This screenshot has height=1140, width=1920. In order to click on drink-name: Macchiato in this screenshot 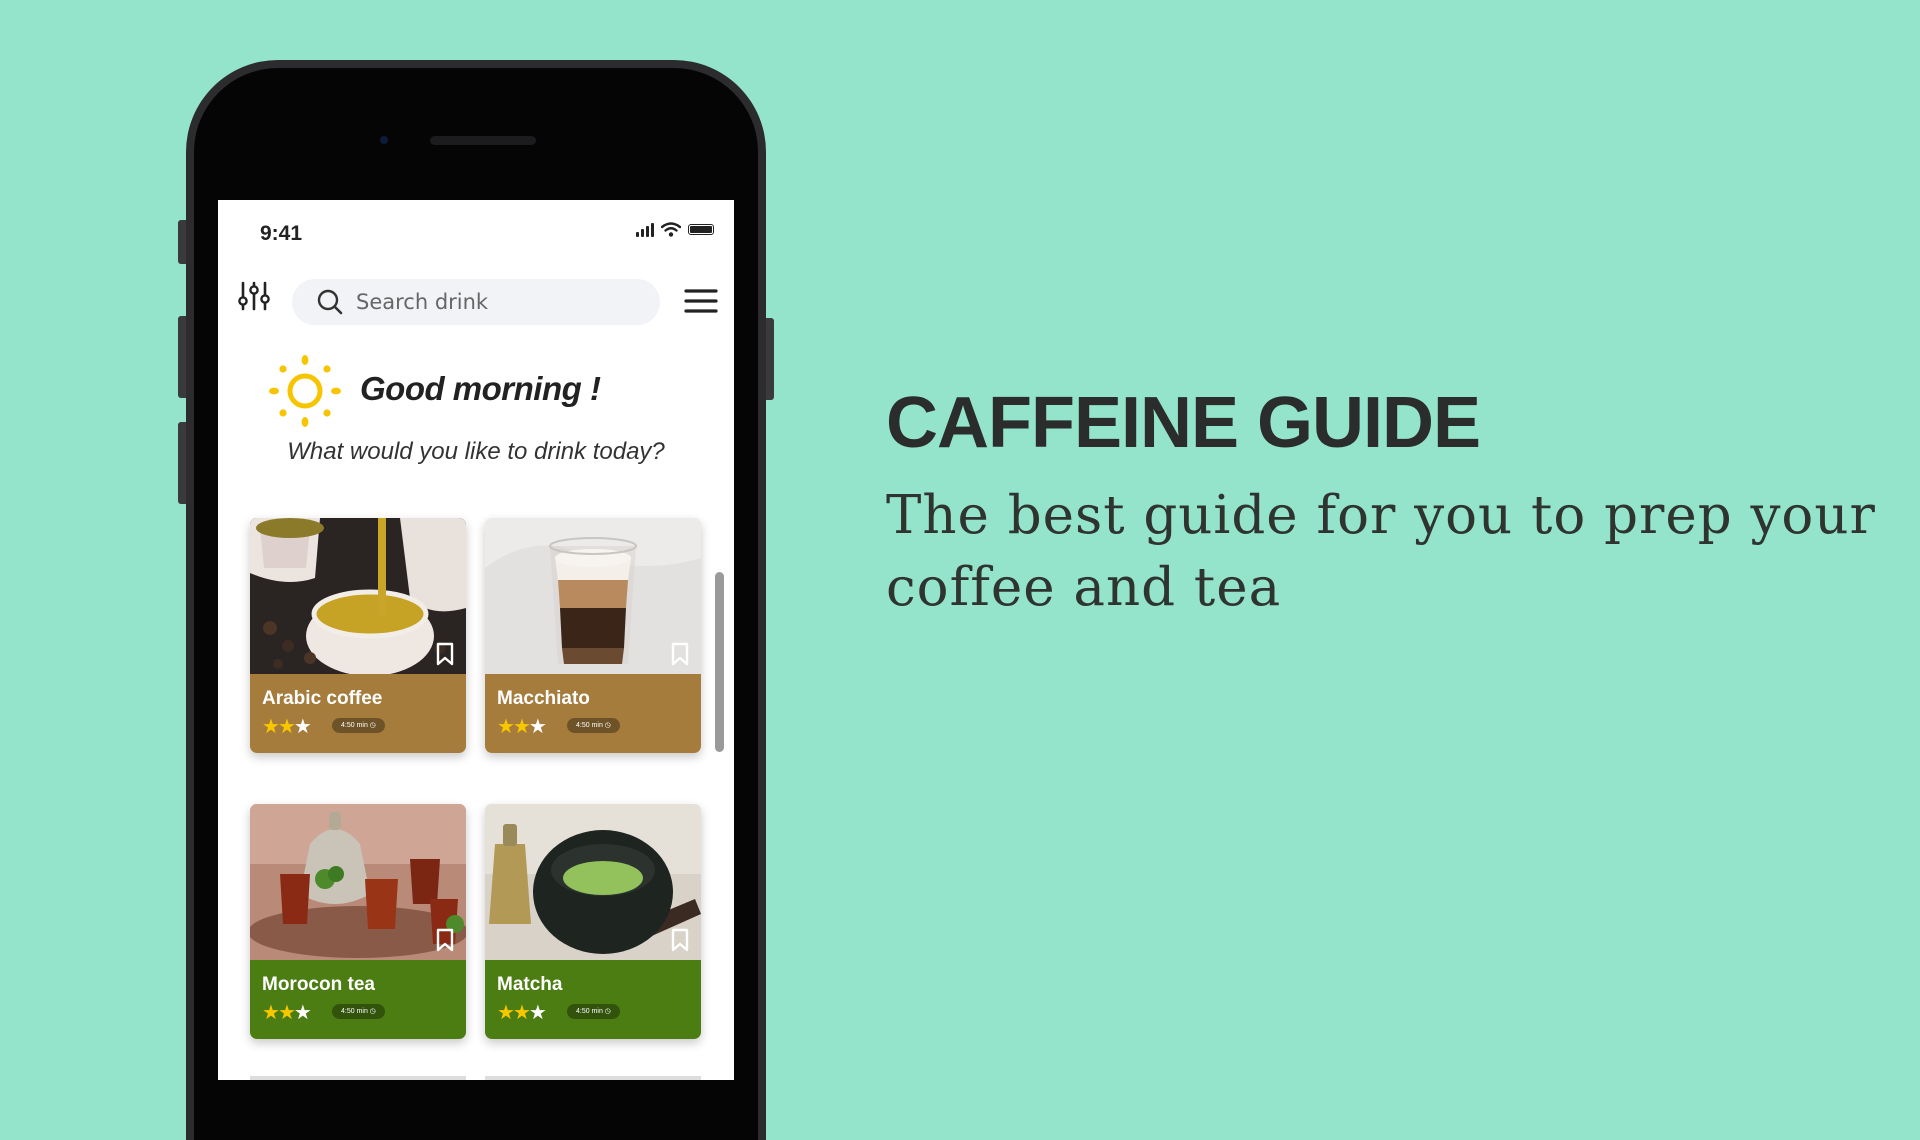, I will do `click(543, 698)`.